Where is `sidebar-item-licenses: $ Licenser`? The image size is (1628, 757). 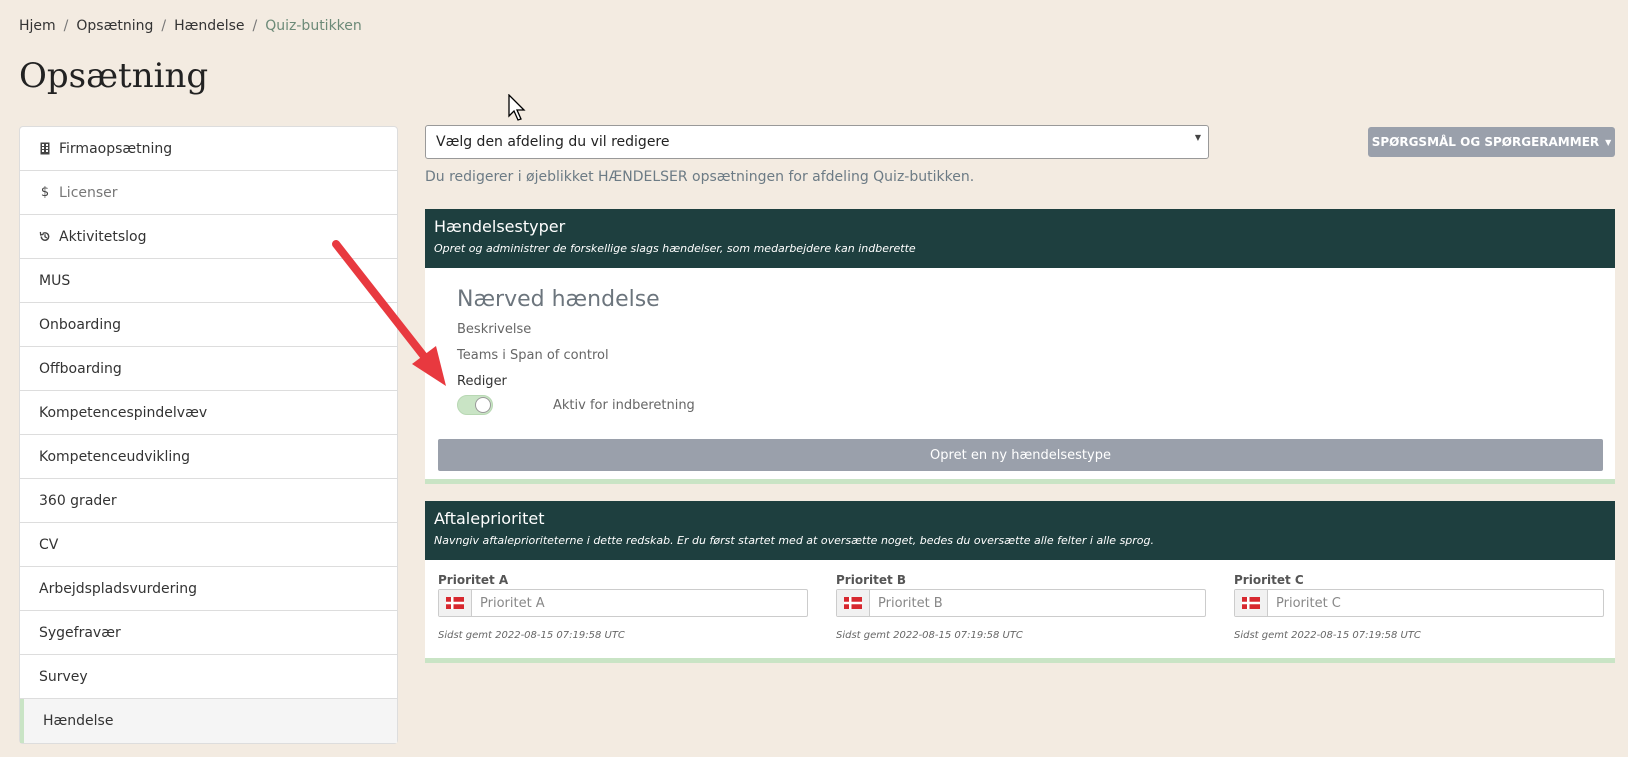
sidebar-item-licenses: $ Licenser is located at coordinates (208, 193).